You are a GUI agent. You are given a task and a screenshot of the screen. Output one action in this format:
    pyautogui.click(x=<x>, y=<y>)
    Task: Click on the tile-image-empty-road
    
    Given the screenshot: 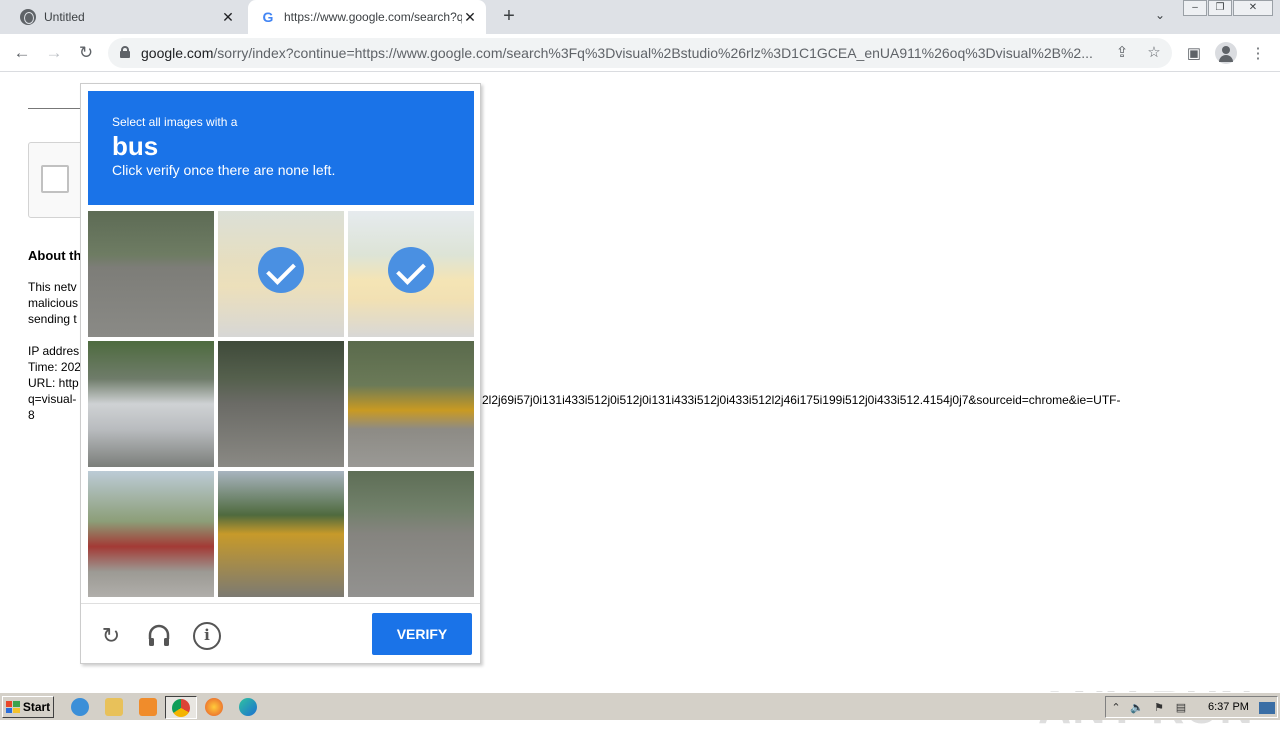 What is the action you would take?
    pyautogui.click(x=411, y=534)
    